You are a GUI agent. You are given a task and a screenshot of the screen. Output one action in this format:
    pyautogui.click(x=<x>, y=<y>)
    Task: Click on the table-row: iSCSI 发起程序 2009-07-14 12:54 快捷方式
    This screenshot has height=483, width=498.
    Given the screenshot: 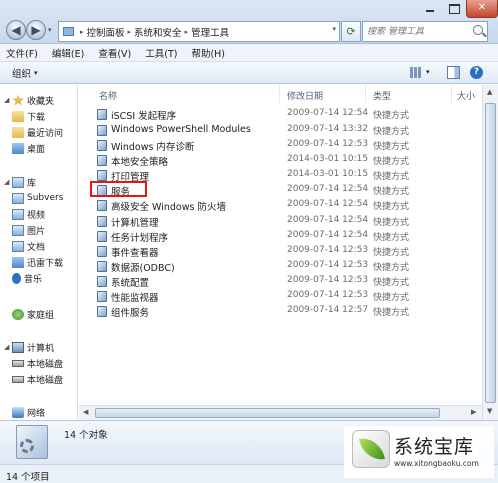 What is the action you would take?
    pyautogui.click(x=297, y=114)
    